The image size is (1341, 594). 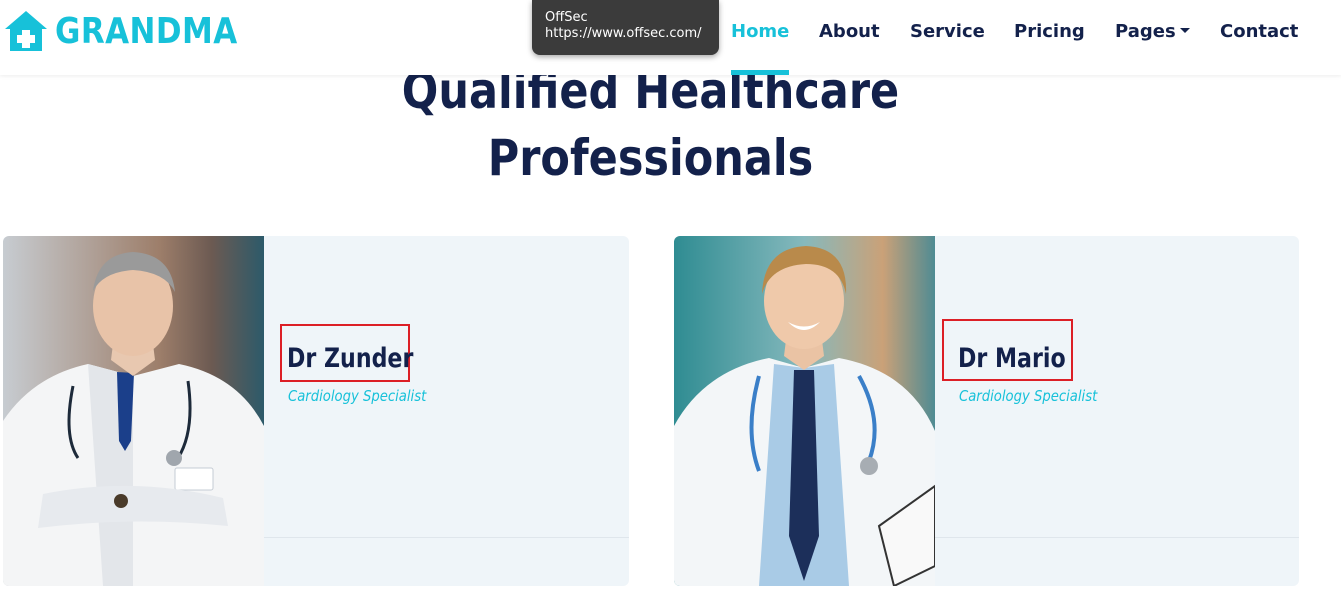 I want to click on nav-about: About, so click(x=849, y=32).